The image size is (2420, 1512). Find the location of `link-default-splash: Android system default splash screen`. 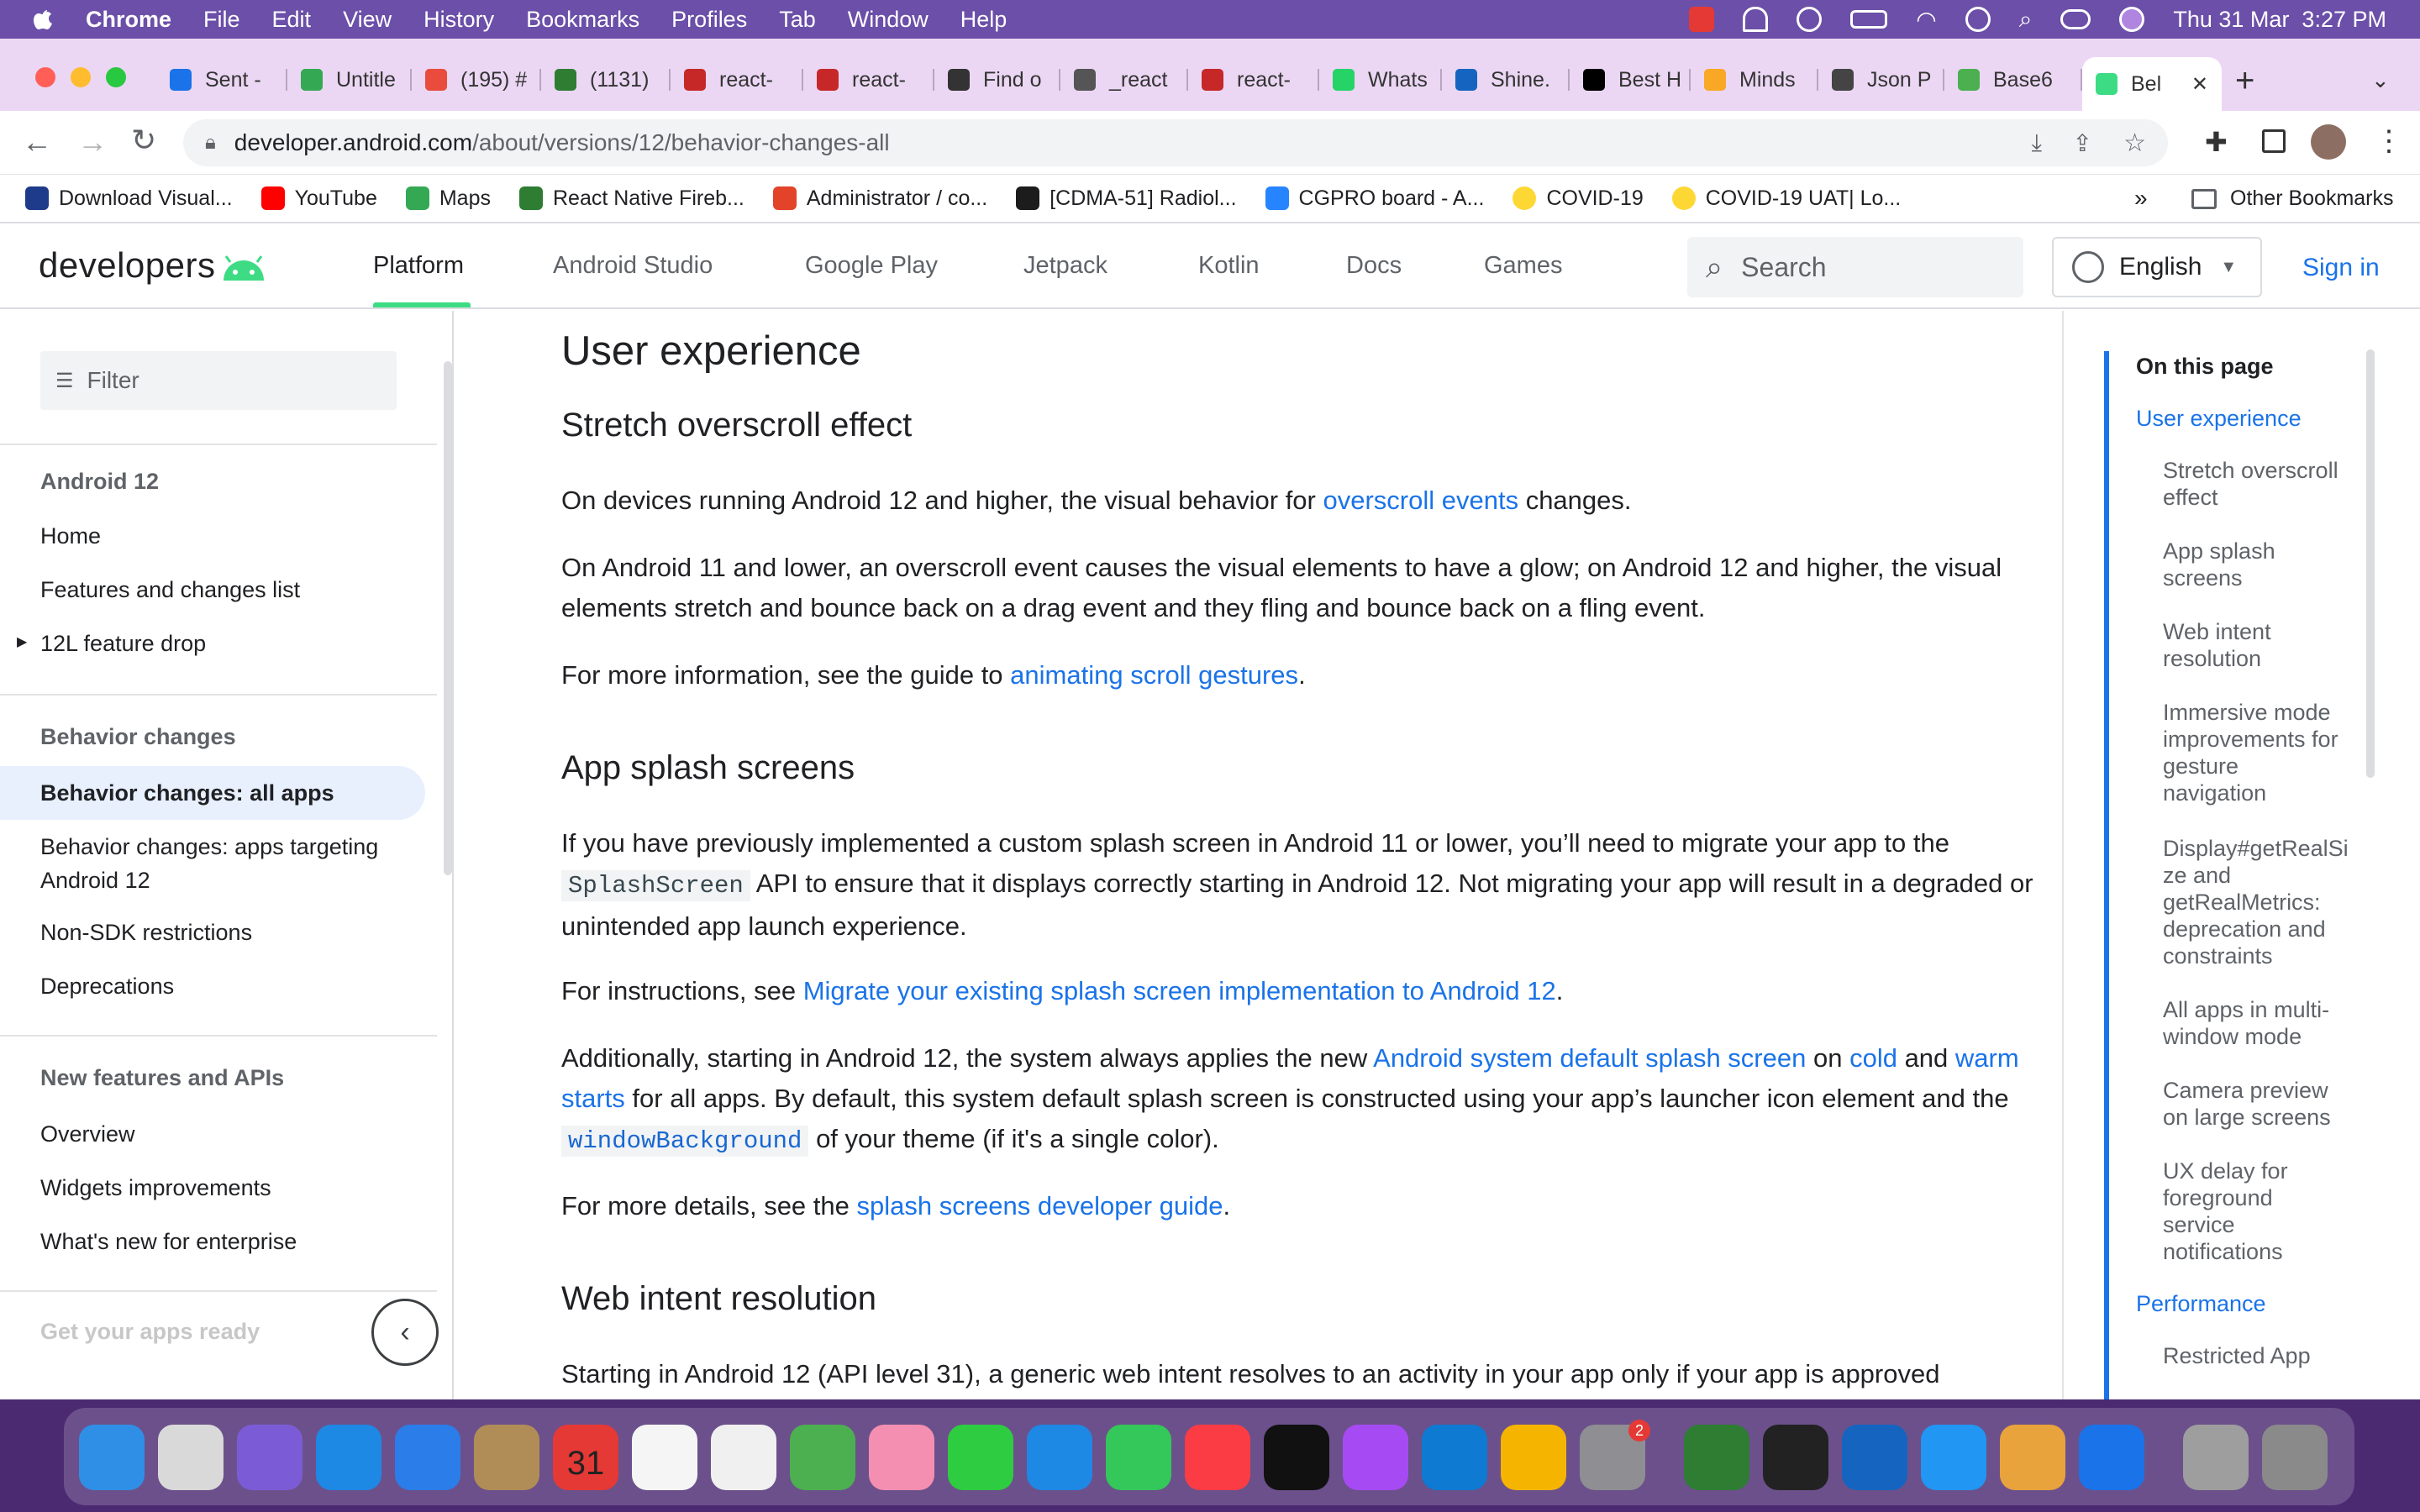

link-default-splash: Android system default splash screen is located at coordinates (1589, 1058).